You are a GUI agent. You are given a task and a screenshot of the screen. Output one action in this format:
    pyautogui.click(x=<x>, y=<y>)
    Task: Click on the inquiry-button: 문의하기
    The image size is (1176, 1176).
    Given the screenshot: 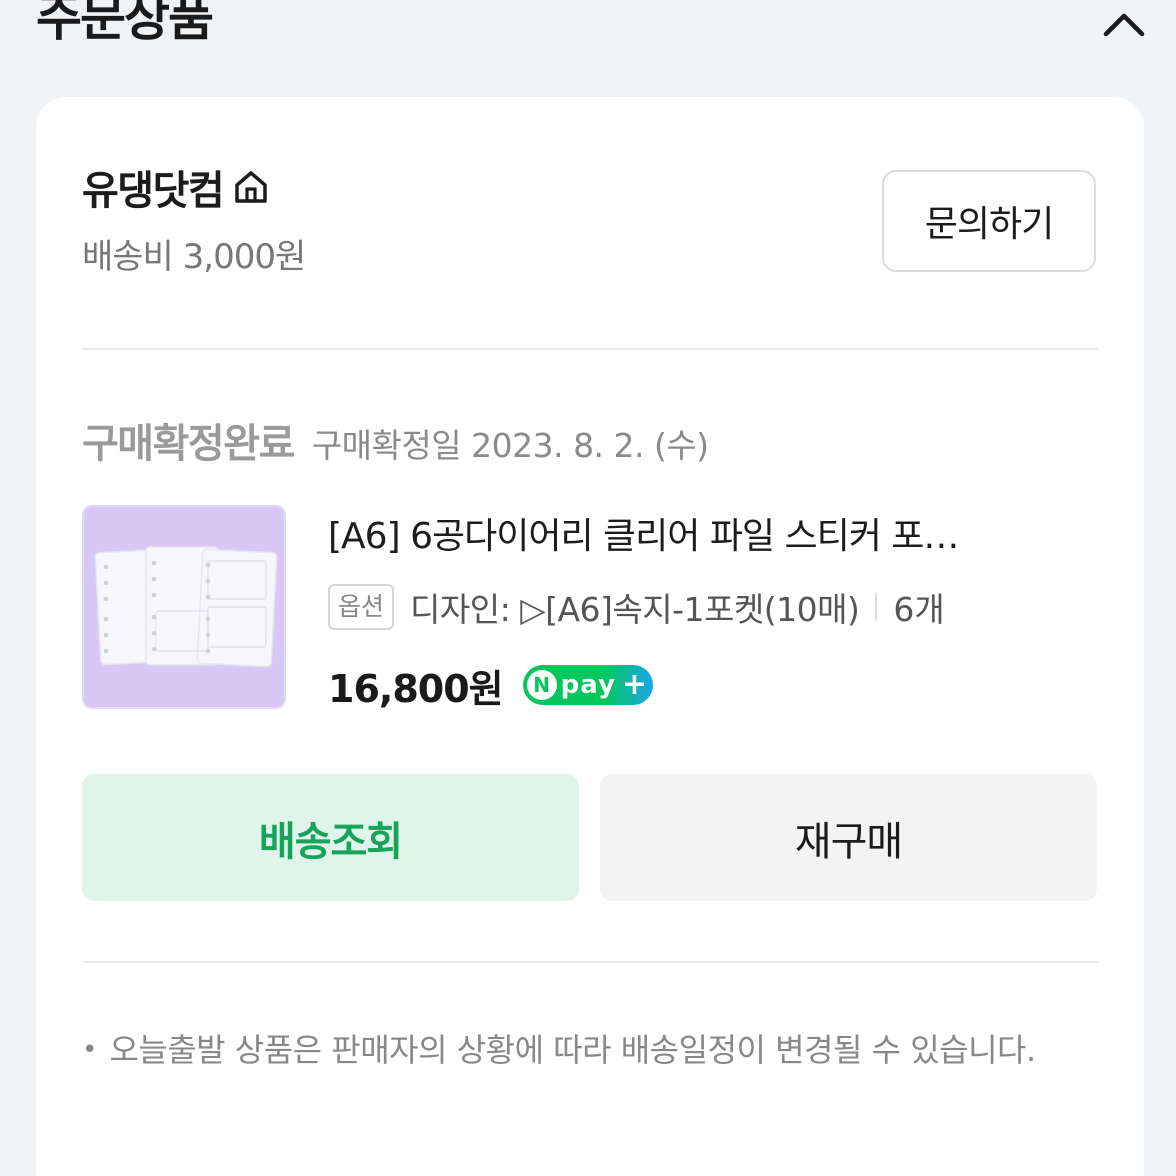 What is the action you would take?
    pyautogui.click(x=989, y=221)
    